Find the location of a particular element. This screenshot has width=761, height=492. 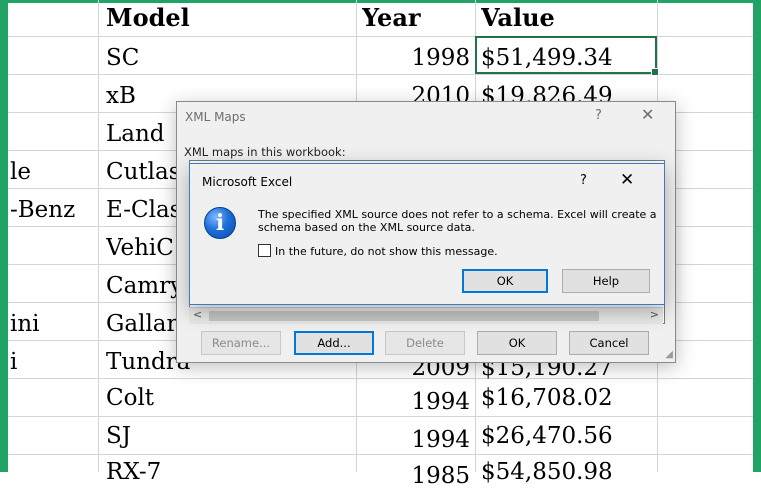

horizontal-scrollbar: < > is located at coordinates (426, 315).